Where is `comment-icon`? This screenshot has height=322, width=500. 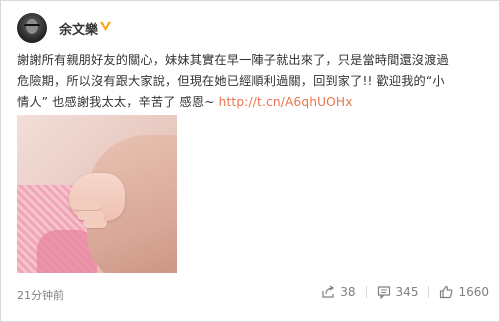
comment-icon is located at coordinates (383, 292).